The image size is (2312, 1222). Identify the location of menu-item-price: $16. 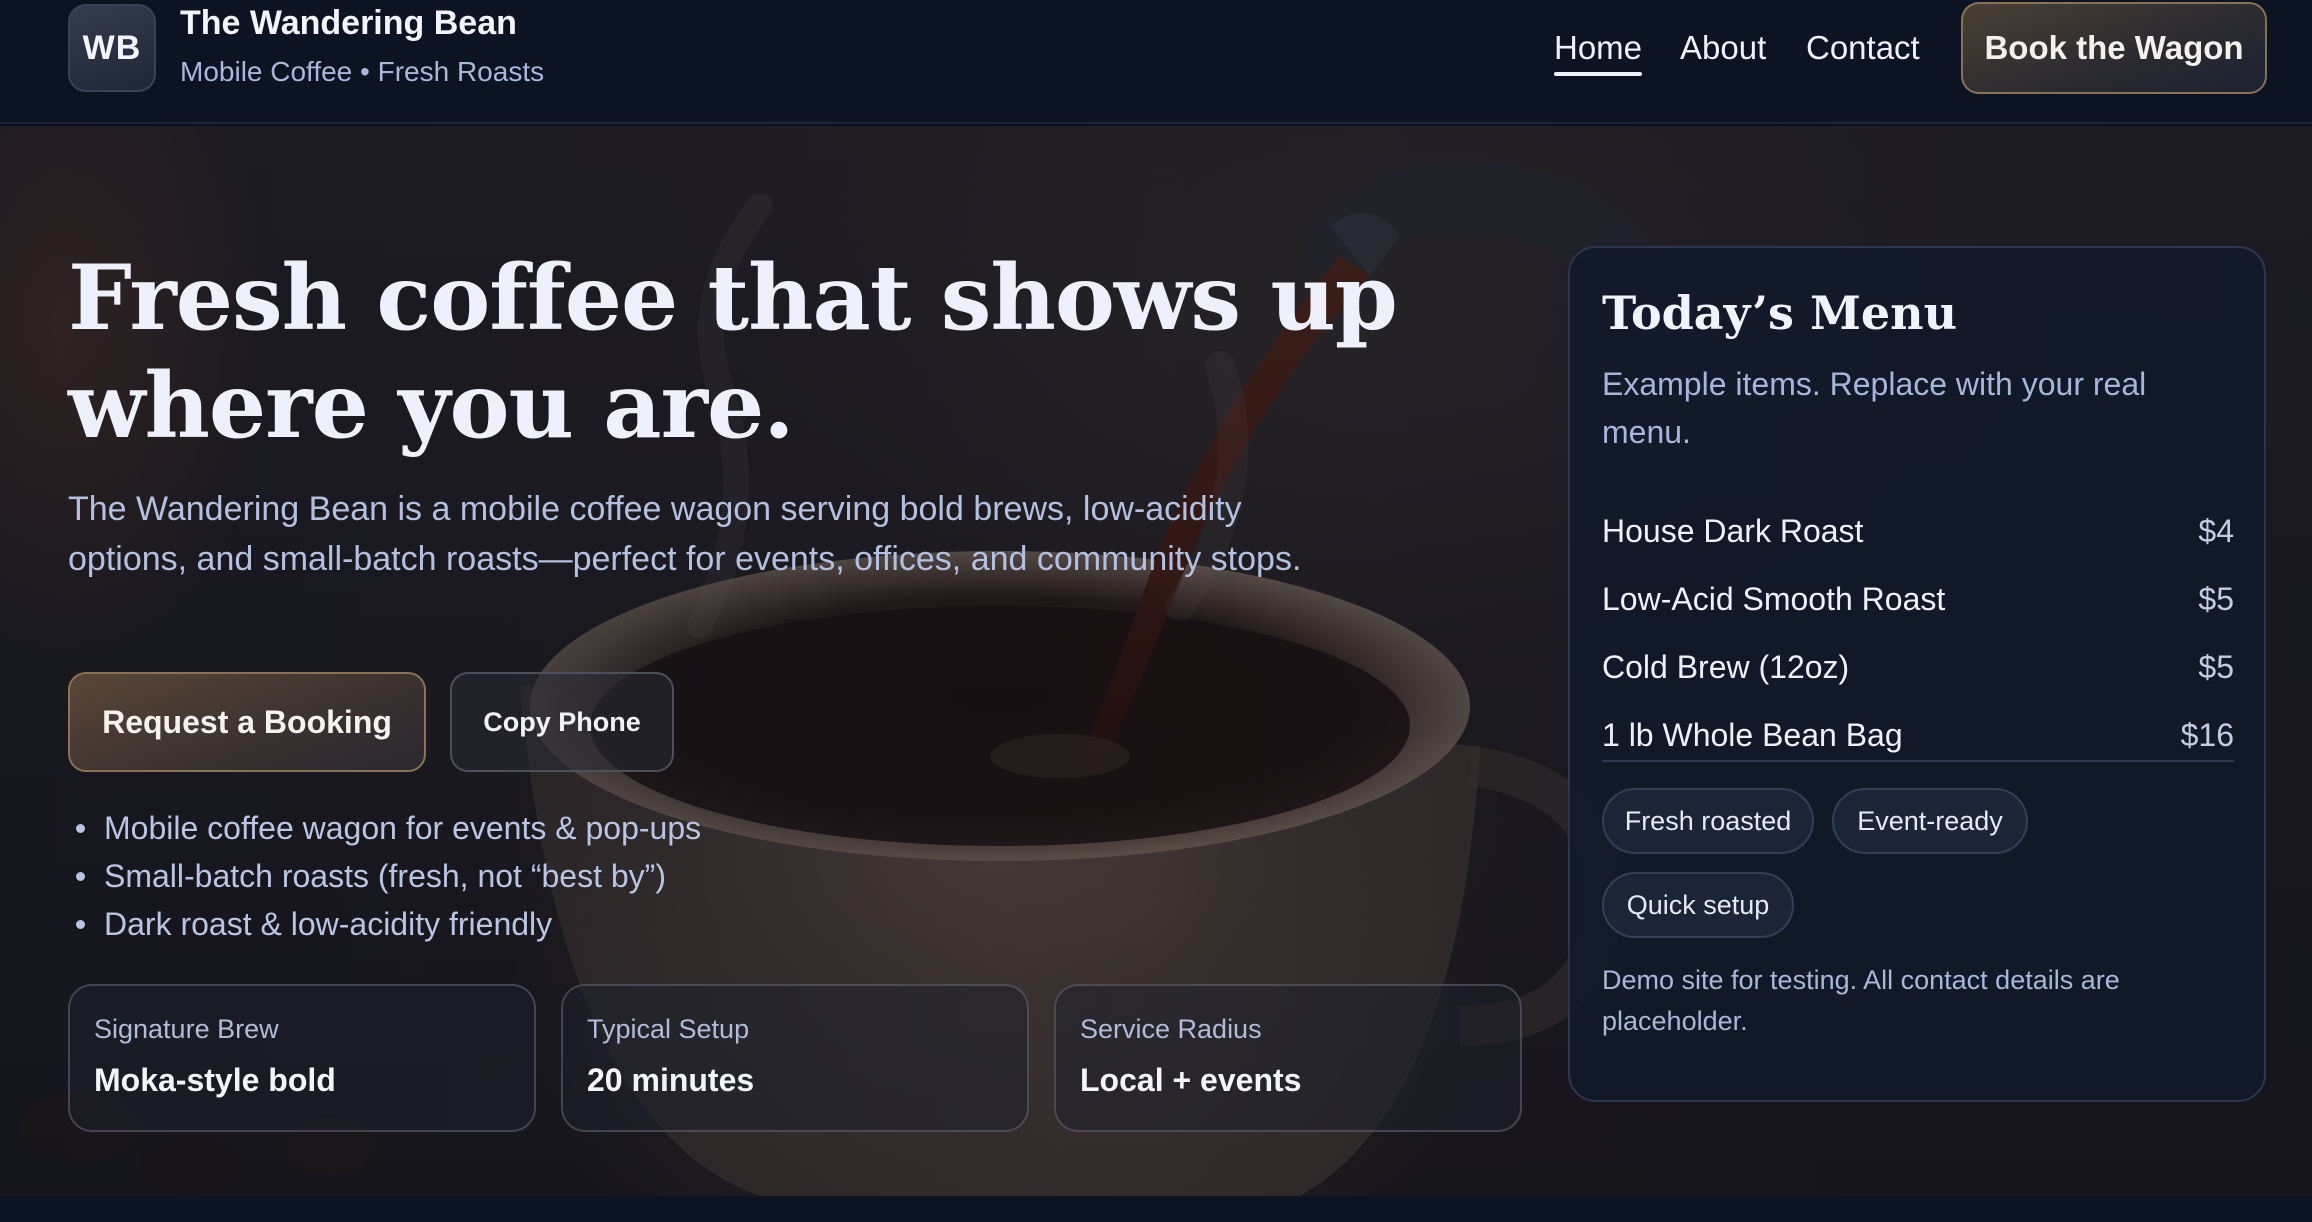
(2207, 734).